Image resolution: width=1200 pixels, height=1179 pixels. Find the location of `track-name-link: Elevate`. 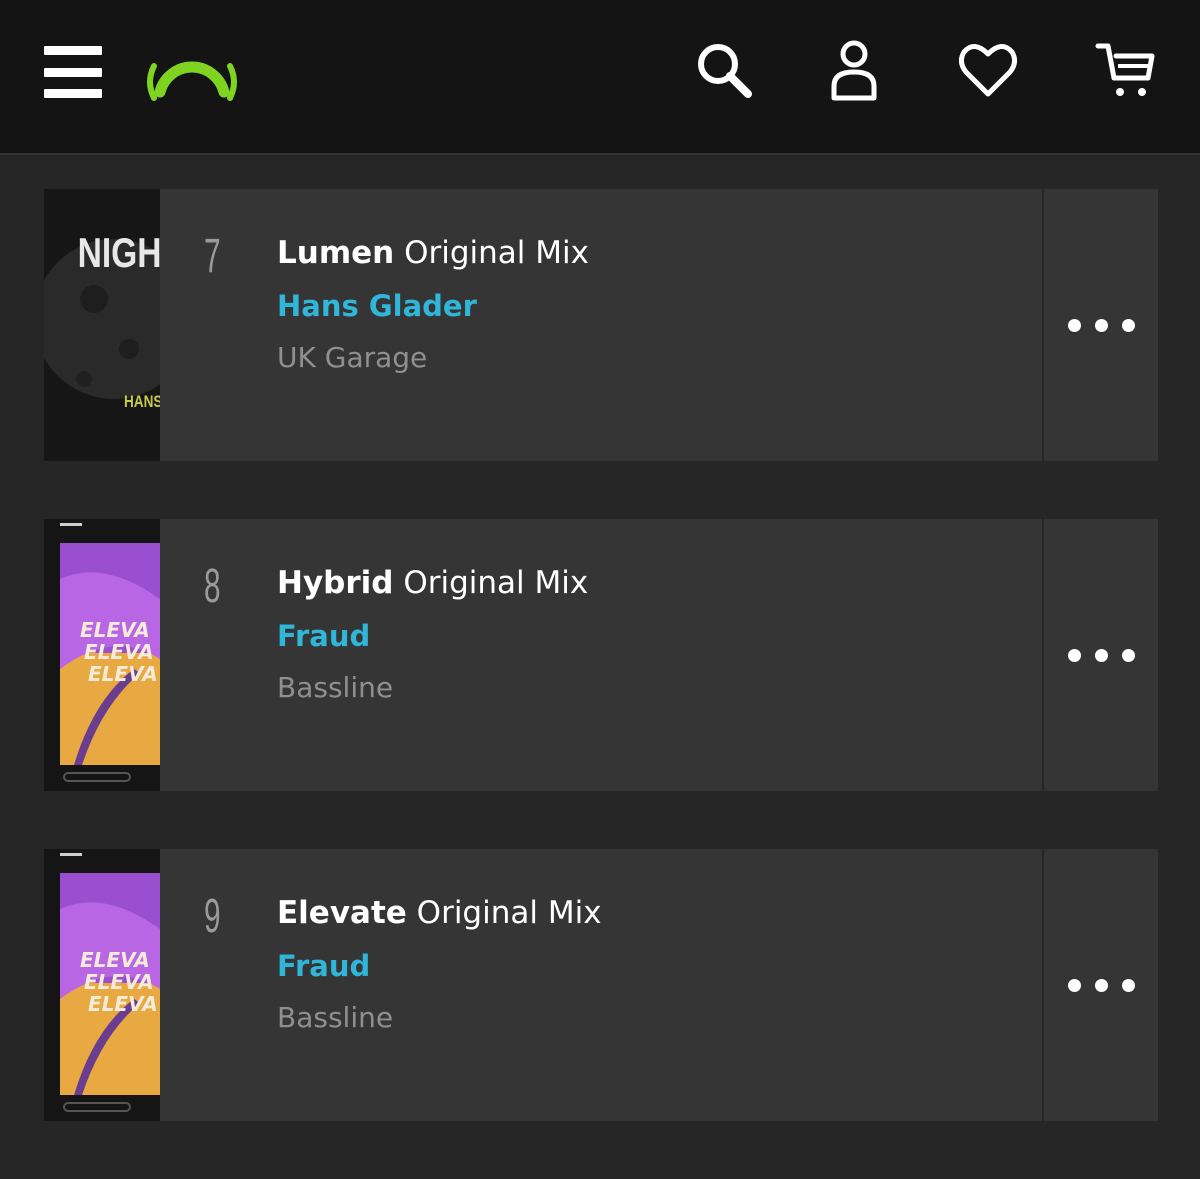

track-name-link: Elevate is located at coordinates (342, 913).